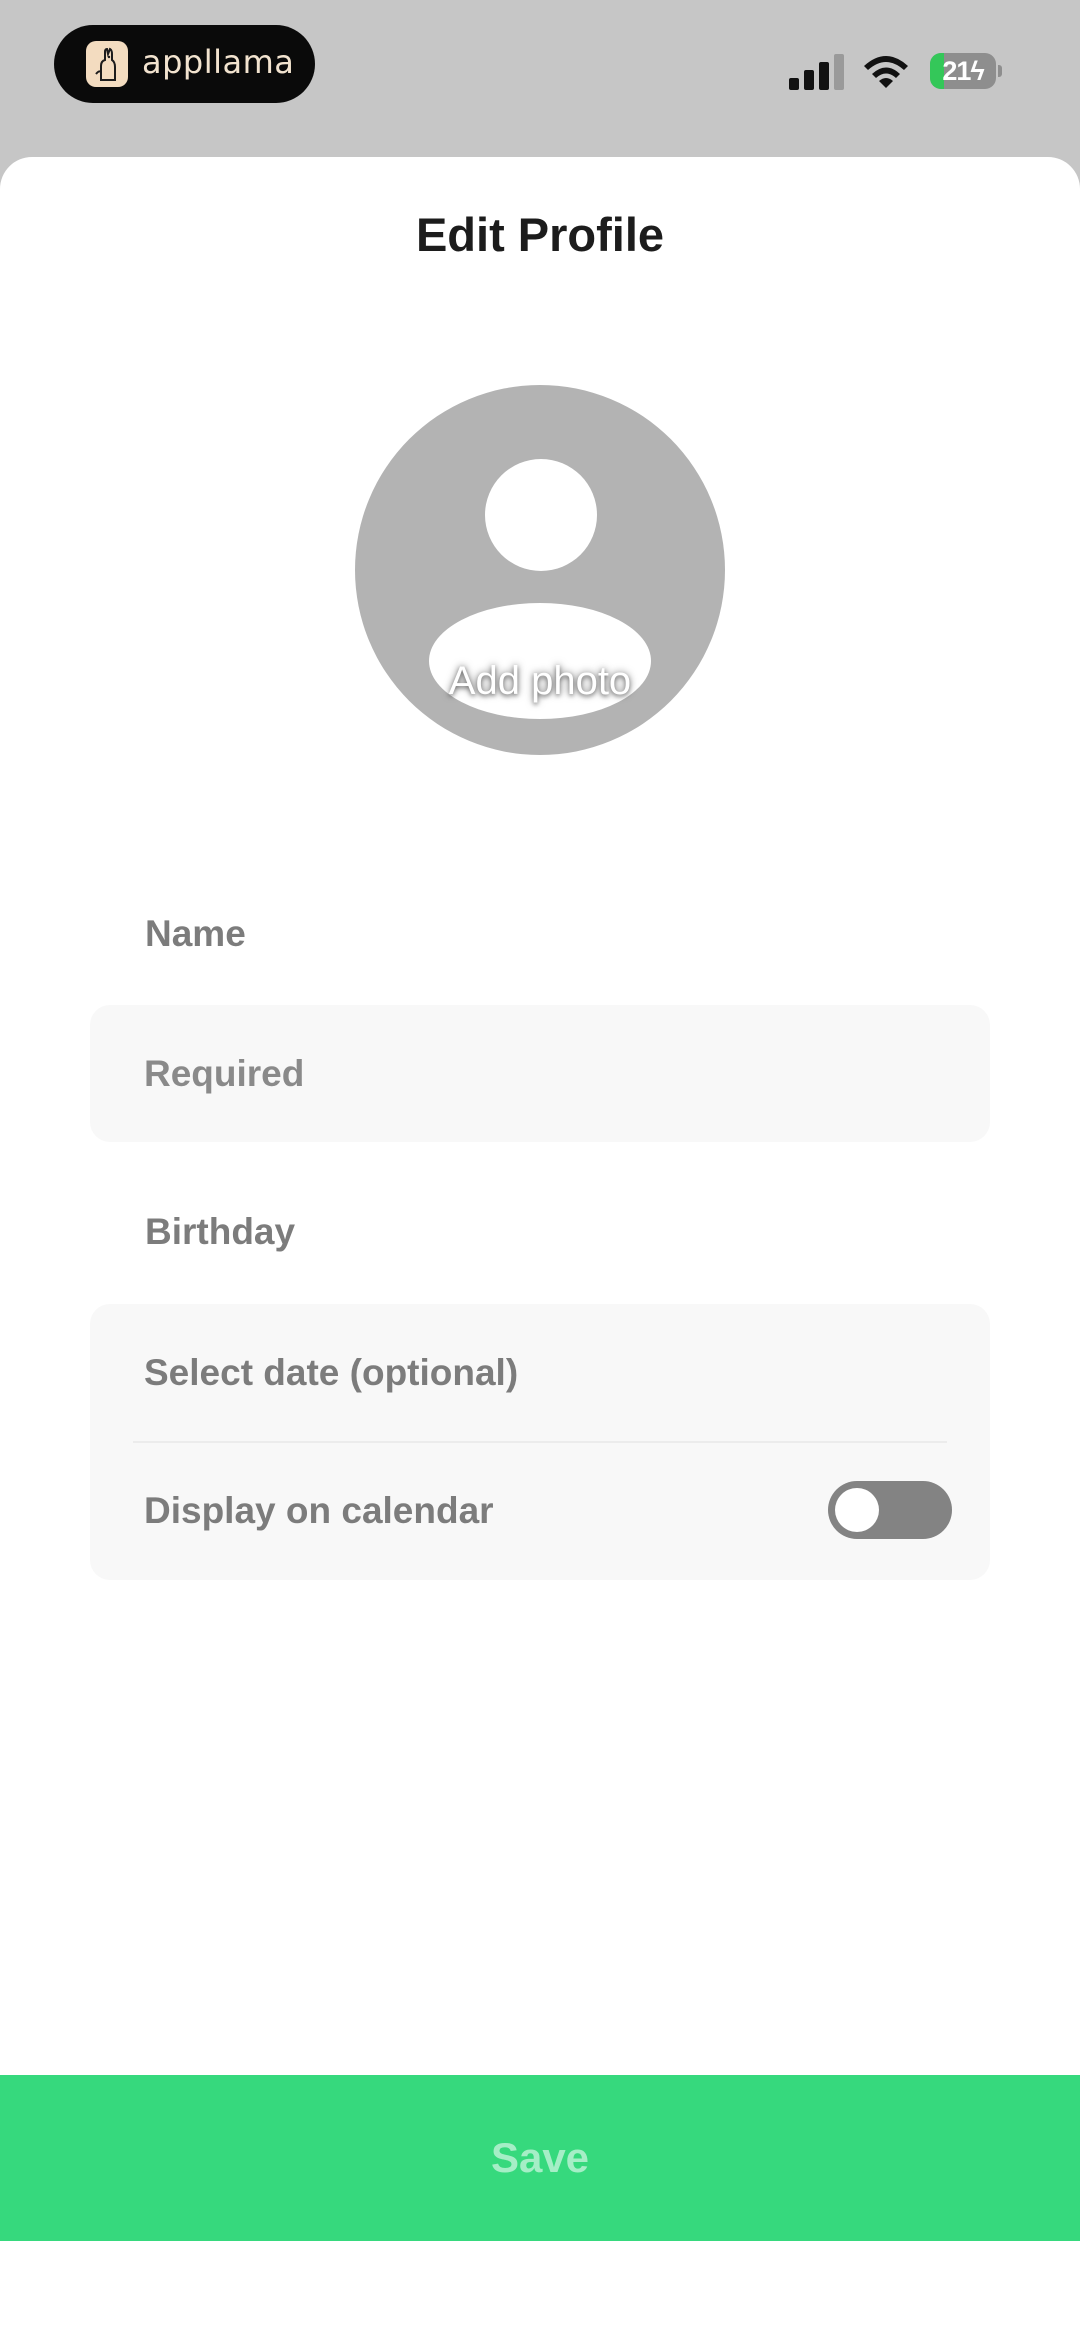  I want to click on add-photo-button: Add photo, so click(540, 570).